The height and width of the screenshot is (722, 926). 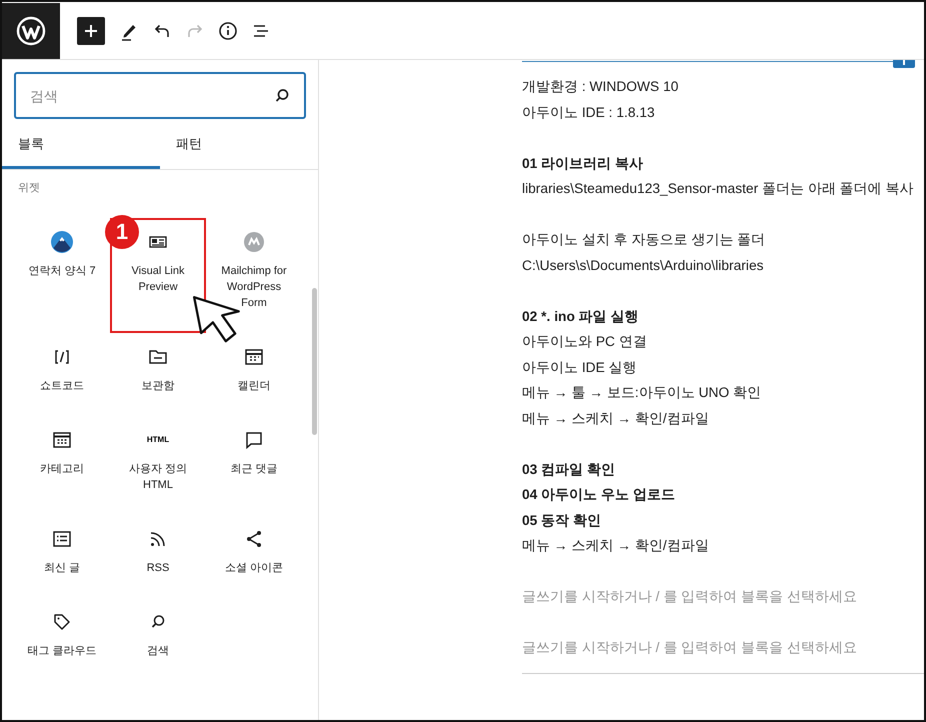 What do you see at coordinates (254, 374) in the screenshot?
I see `block-item: 캘린더` at bounding box center [254, 374].